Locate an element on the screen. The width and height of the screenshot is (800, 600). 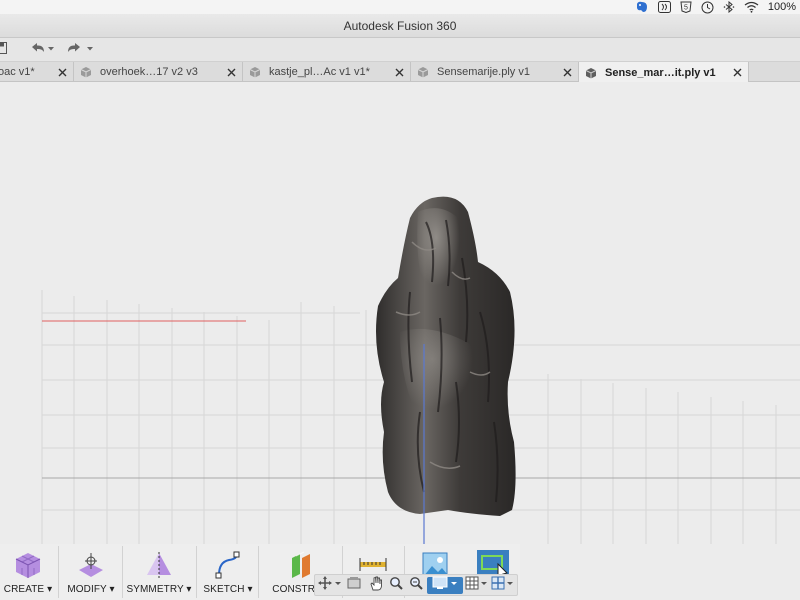
create-menu-button: CREATE ▾ is located at coordinates (28, 572).